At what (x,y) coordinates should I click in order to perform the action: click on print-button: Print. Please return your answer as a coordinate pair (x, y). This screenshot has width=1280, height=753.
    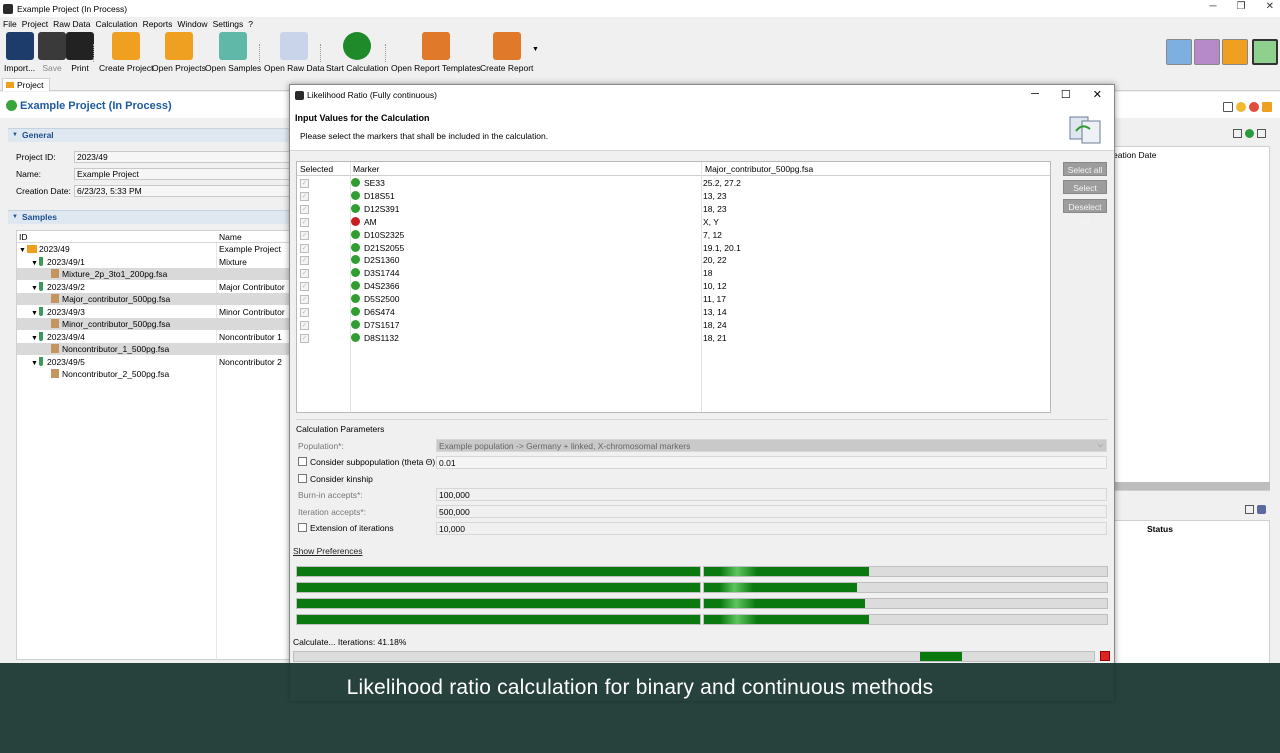
    Looking at the image, I should click on (80, 52).